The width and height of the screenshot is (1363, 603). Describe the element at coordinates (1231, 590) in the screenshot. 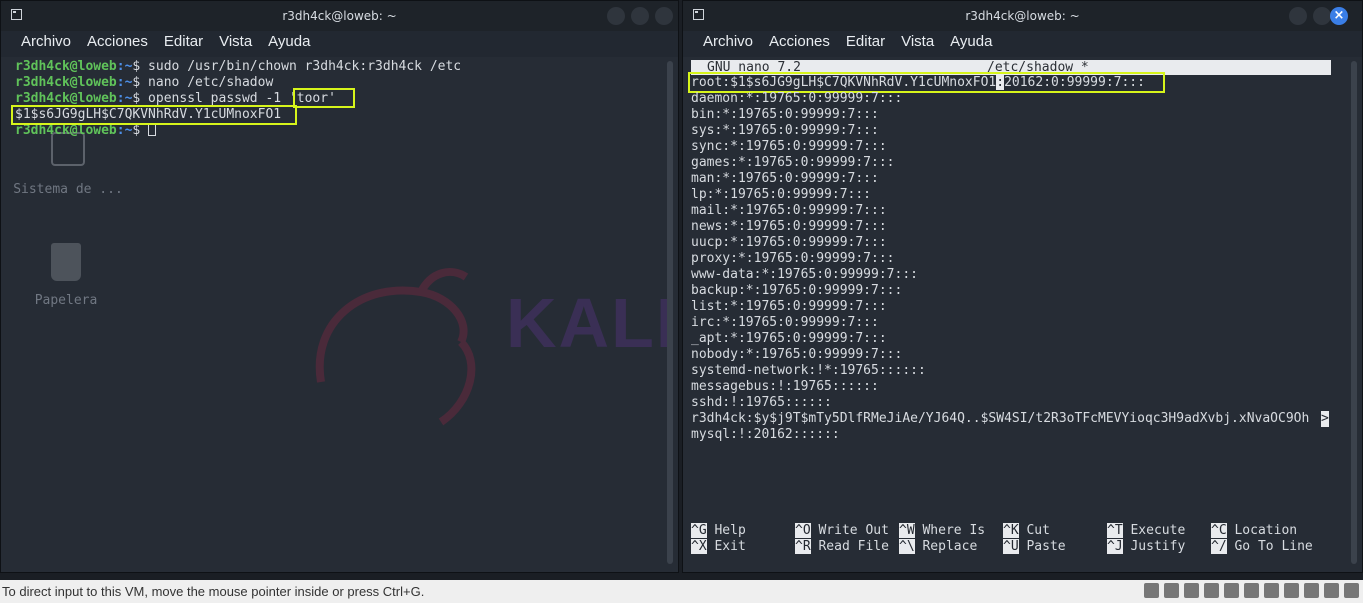

I see `usb-icon` at that location.